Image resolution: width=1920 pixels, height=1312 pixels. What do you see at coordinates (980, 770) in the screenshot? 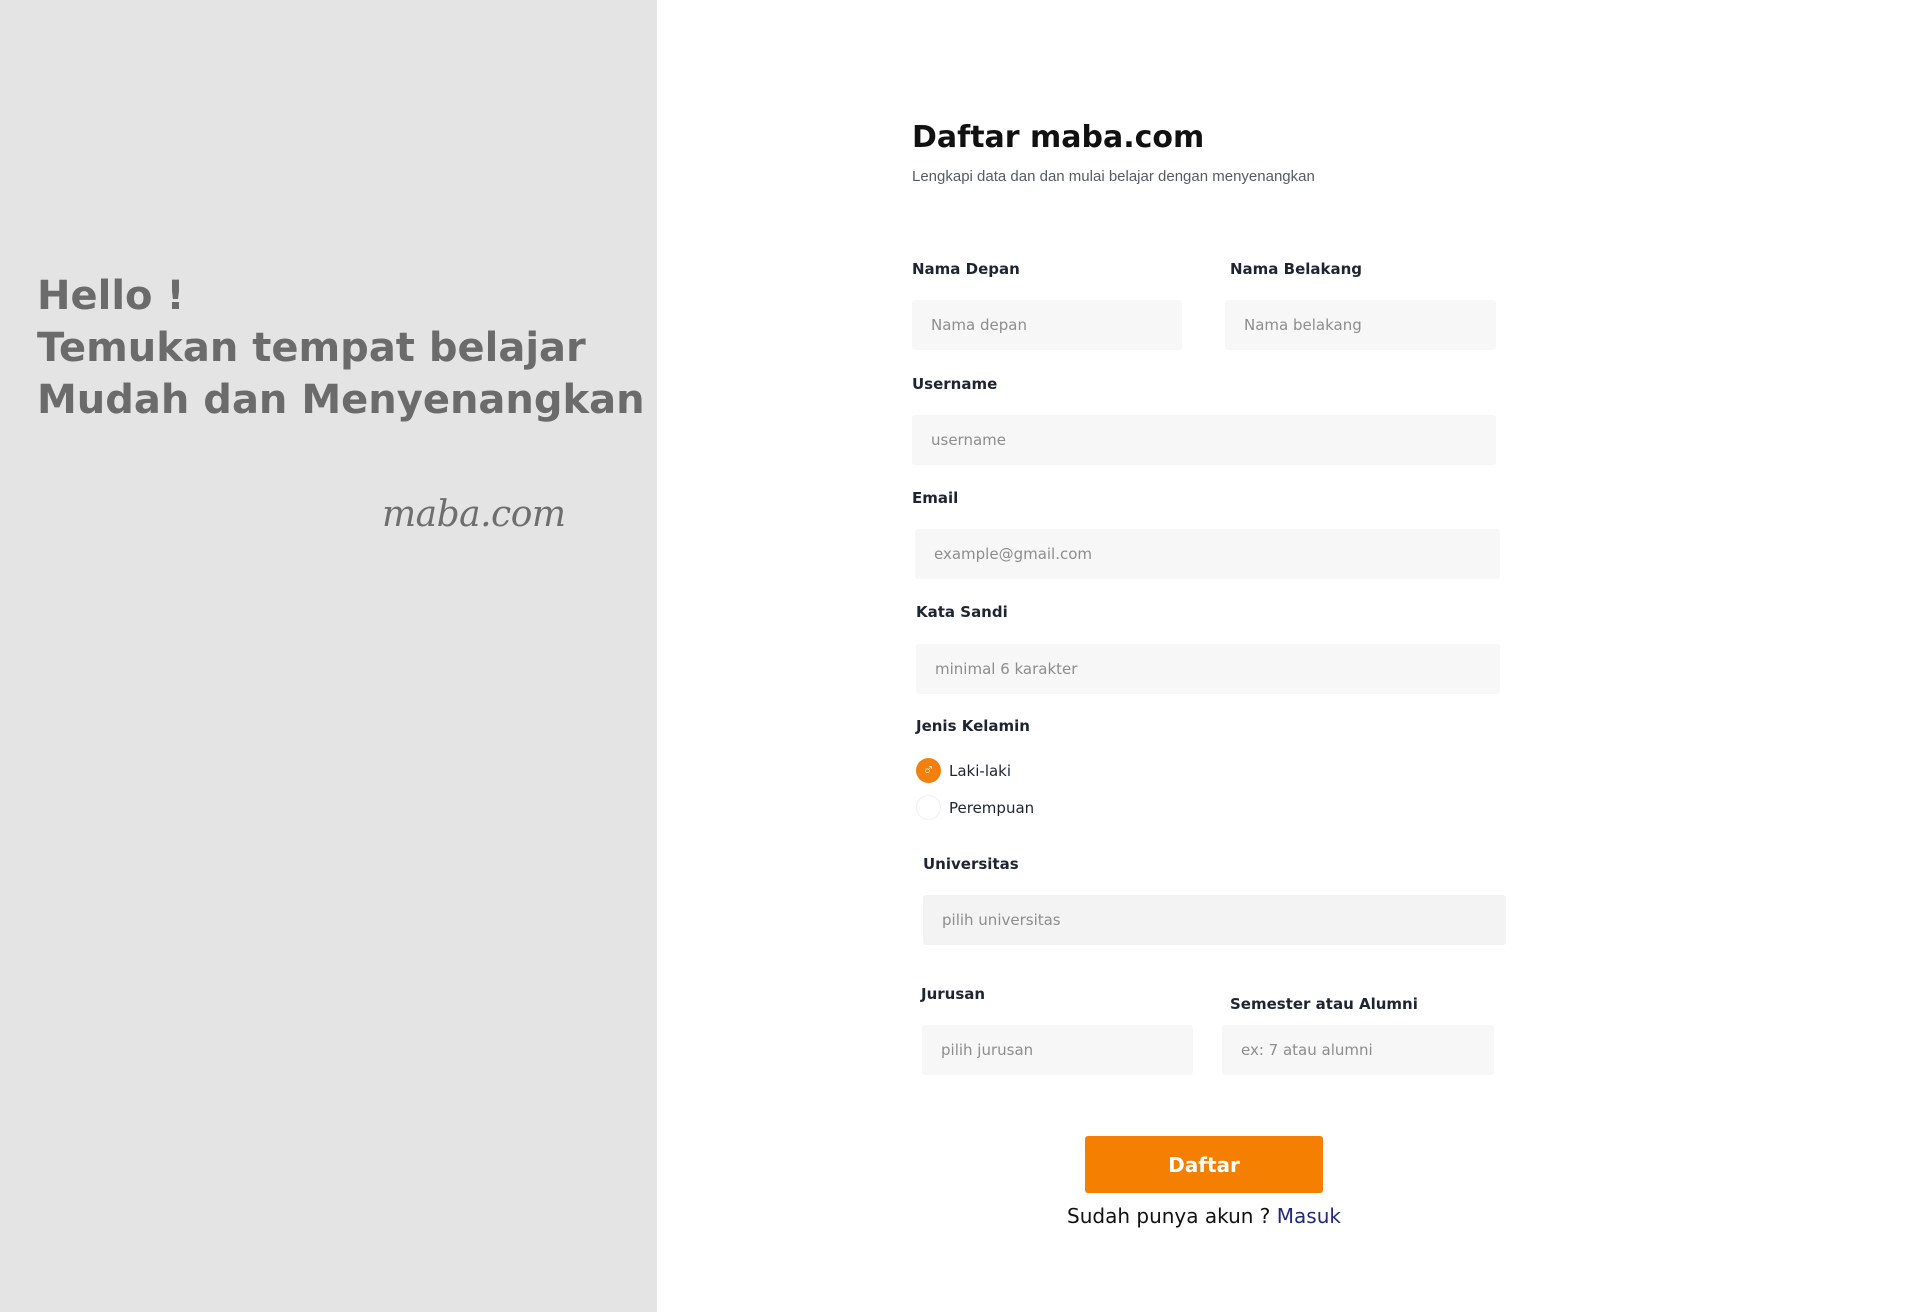
I see `gender-option-label: Laki-laki` at bounding box center [980, 770].